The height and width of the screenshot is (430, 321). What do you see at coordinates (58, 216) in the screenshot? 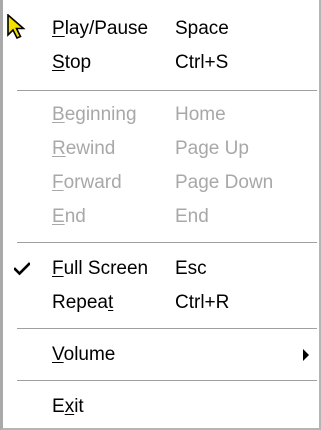
I see `mnemonic-letter: E` at bounding box center [58, 216].